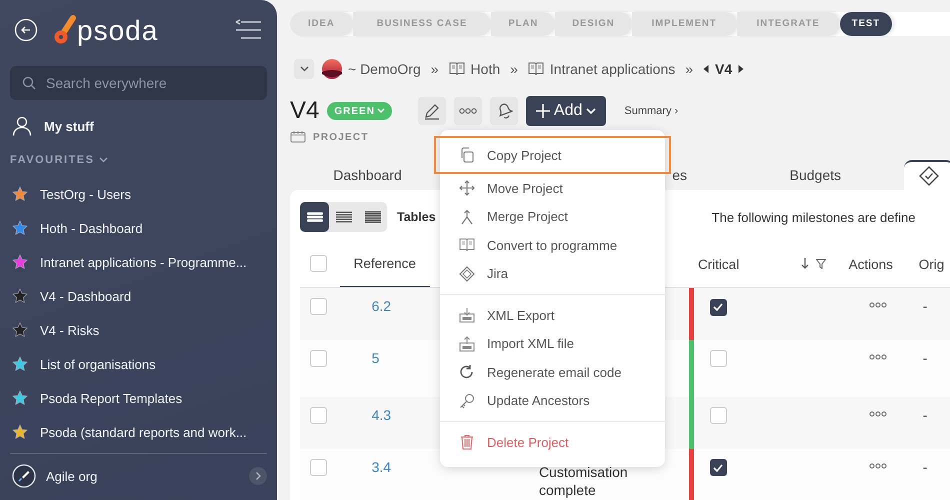 The width and height of the screenshot is (950, 500). I want to click on section-title: Tables, so click(416, 217).